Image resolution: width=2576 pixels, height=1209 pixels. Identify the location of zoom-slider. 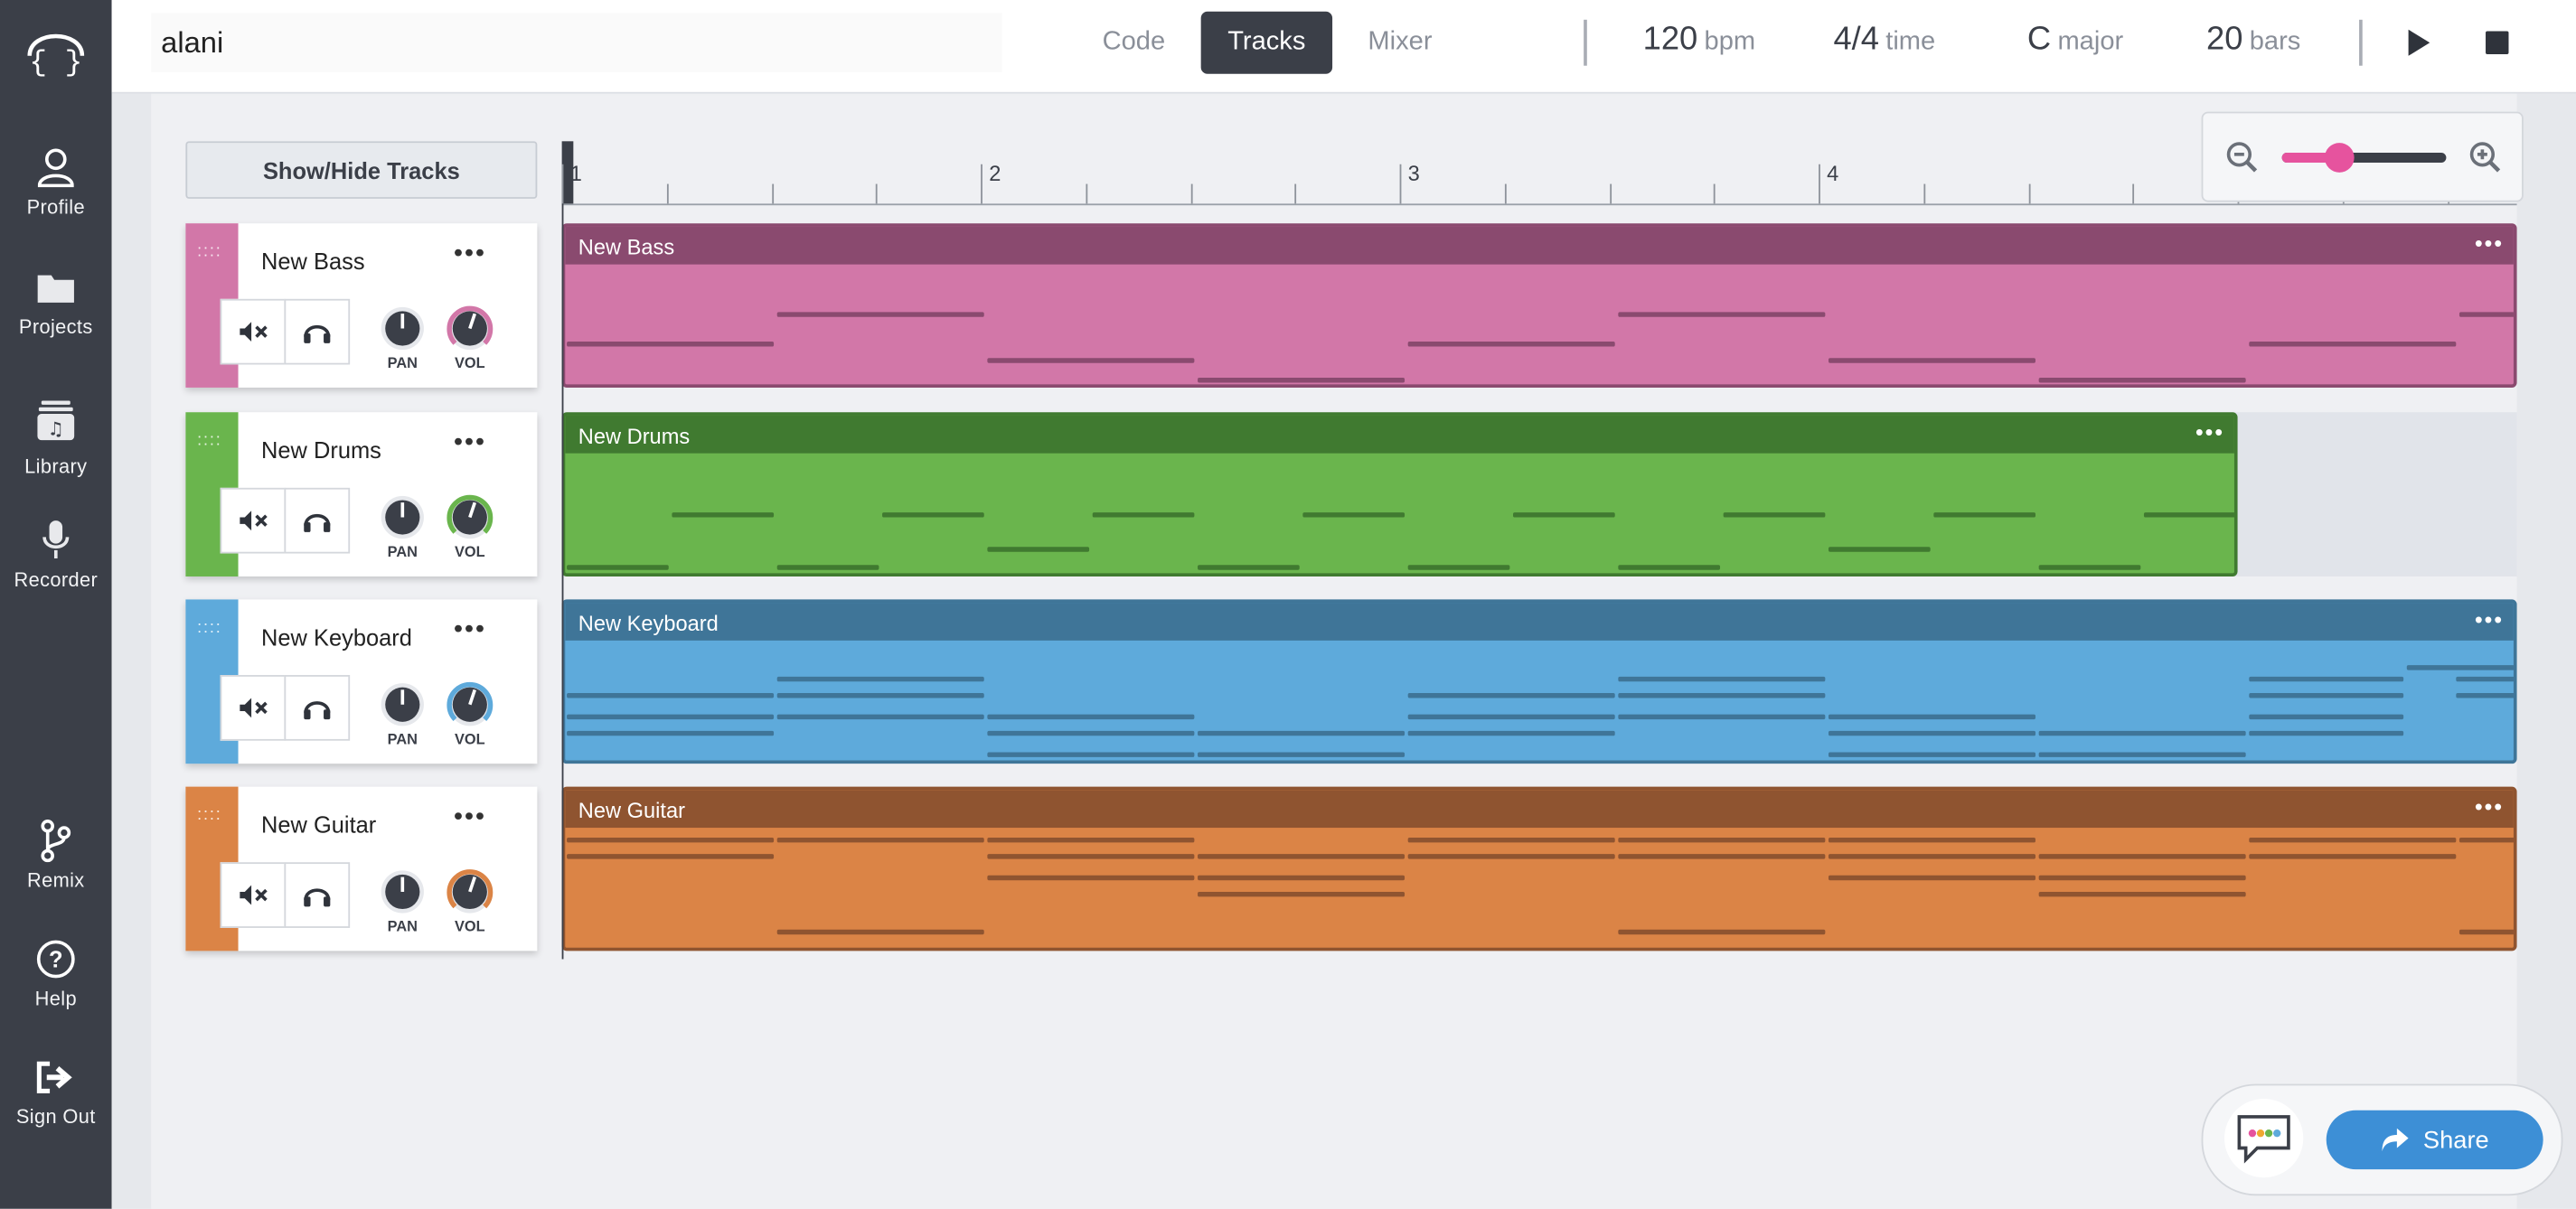
(2364, 158).